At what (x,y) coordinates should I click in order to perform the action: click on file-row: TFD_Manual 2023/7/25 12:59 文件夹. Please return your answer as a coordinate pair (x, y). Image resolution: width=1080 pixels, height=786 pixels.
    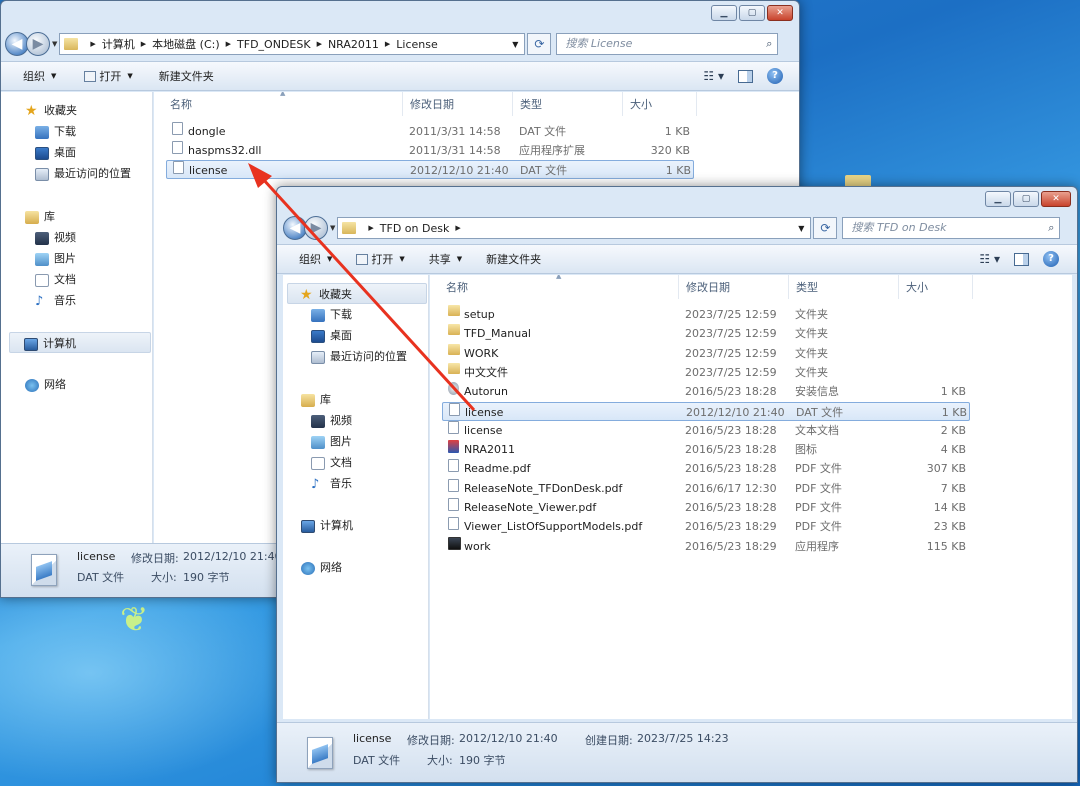
    Looking at the image, I should click on (706, 333).